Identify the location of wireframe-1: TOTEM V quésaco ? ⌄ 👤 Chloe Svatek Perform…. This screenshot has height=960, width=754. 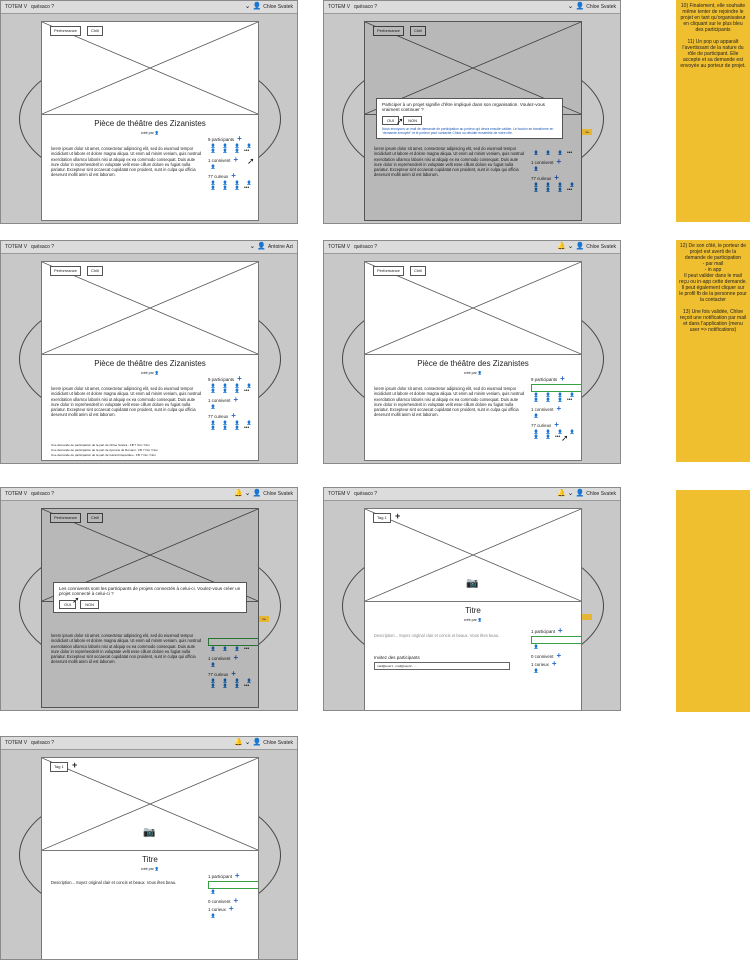
(149, 112).